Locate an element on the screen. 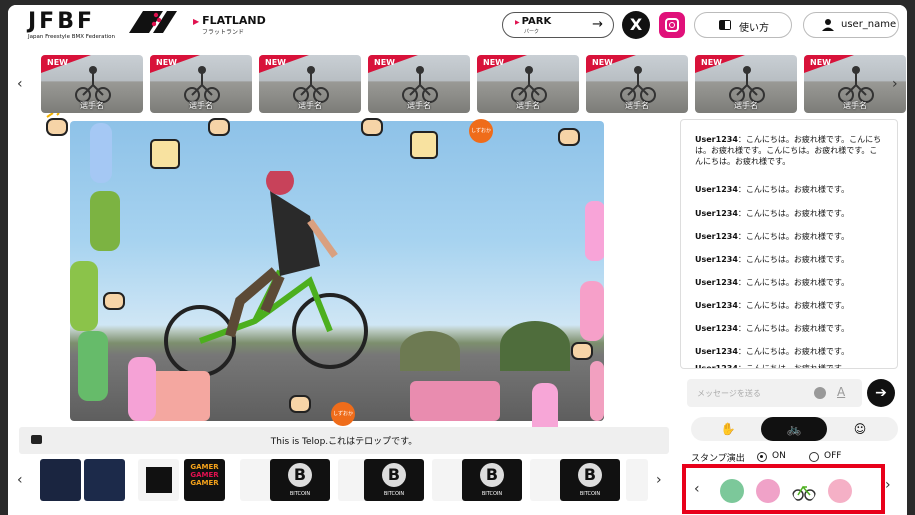 This screenshot has width=915, height=515. message-placeholder: メッセージを送る is located at coordinates (729, 393).